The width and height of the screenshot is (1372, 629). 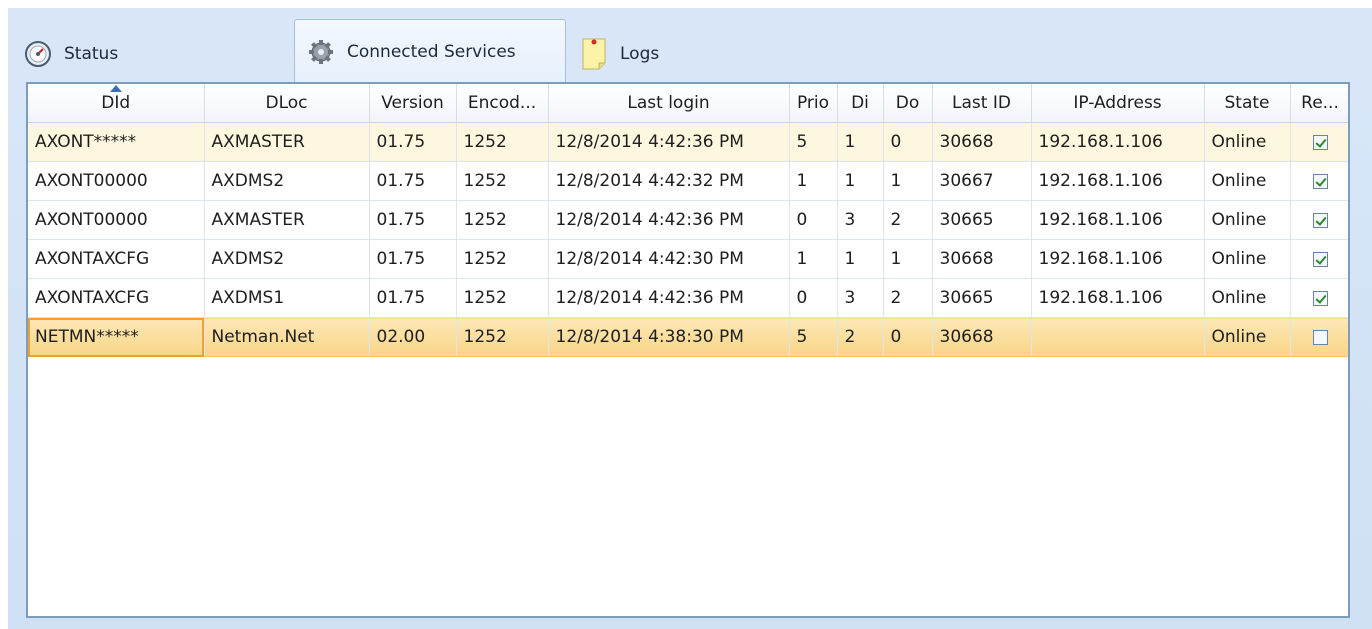 What do you see at coordinates (669, 337) in the screenshot?
I see `cell-last-login: 12/8/2014 4:38:30 PM` at bounding box center [669, 337].